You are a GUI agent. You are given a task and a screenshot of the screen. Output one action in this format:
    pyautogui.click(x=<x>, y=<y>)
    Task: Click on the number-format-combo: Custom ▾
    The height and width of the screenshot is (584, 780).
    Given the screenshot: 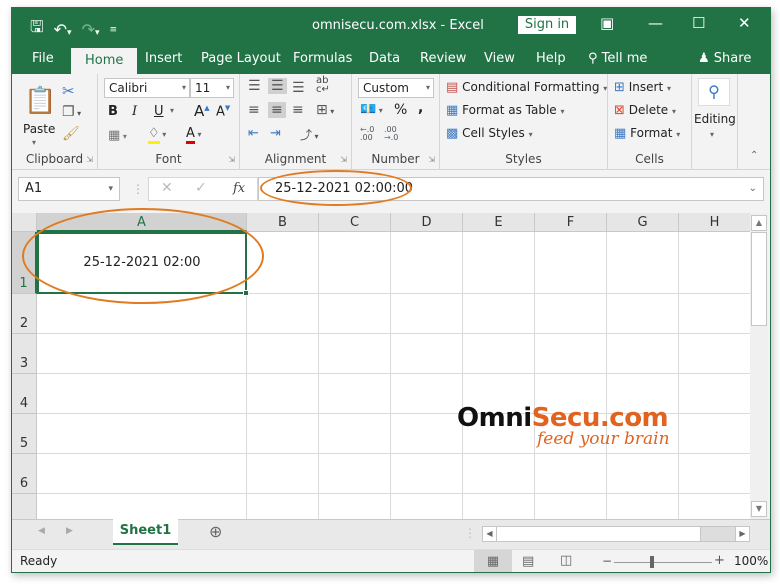 What is the action you would take?
    pyautogui.click(x=396, y=88)
    